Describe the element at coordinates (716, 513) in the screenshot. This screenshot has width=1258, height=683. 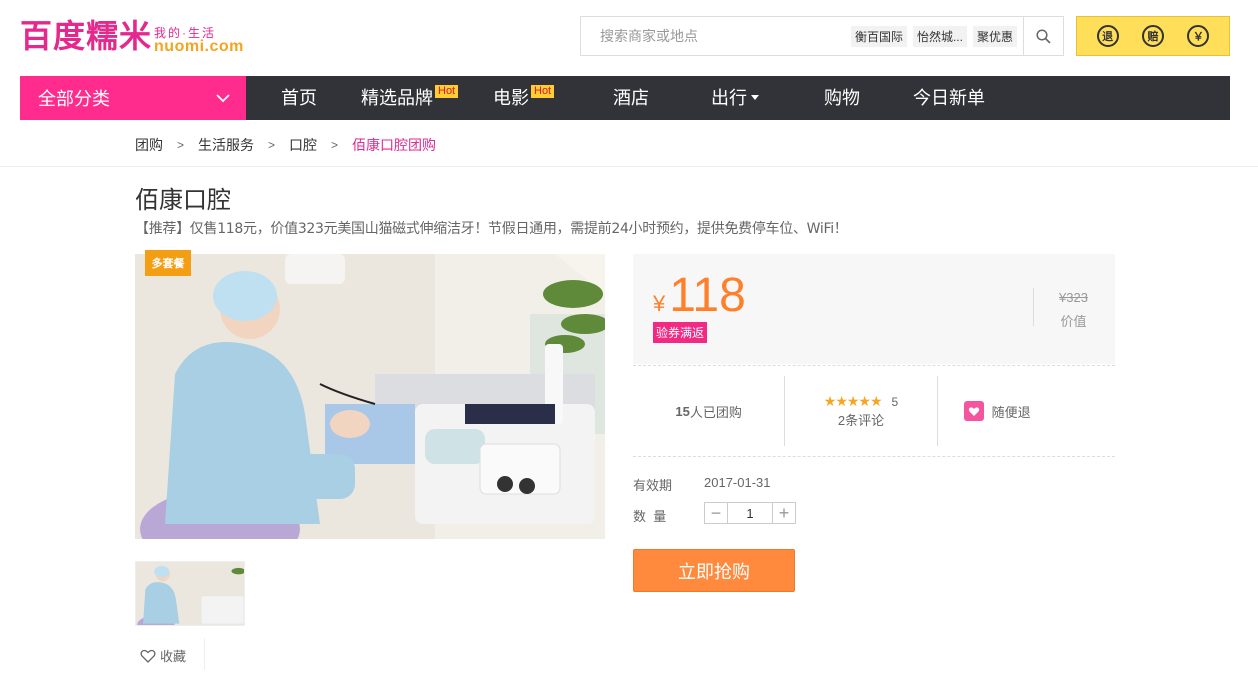
I see `minus-icon: −` at that location.